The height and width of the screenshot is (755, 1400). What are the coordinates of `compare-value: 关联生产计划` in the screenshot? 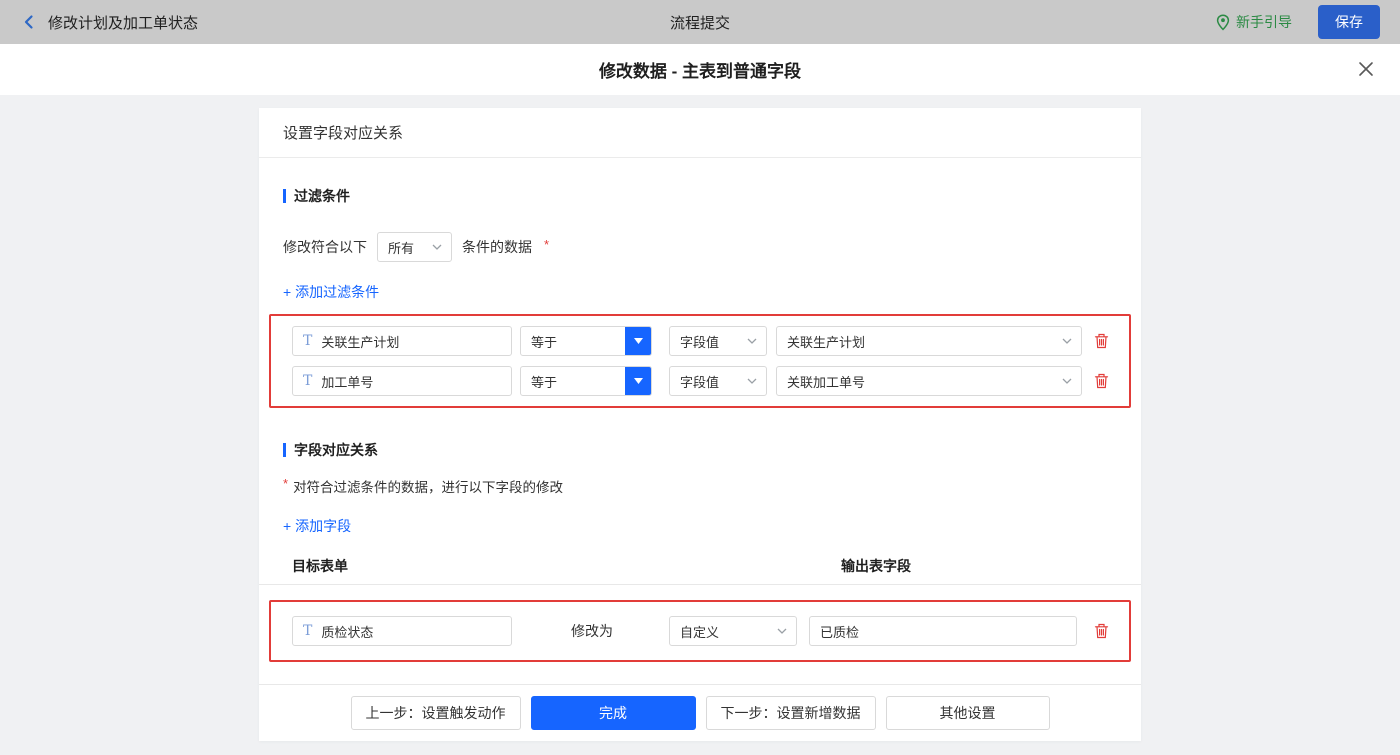 It's located at (826, 342).